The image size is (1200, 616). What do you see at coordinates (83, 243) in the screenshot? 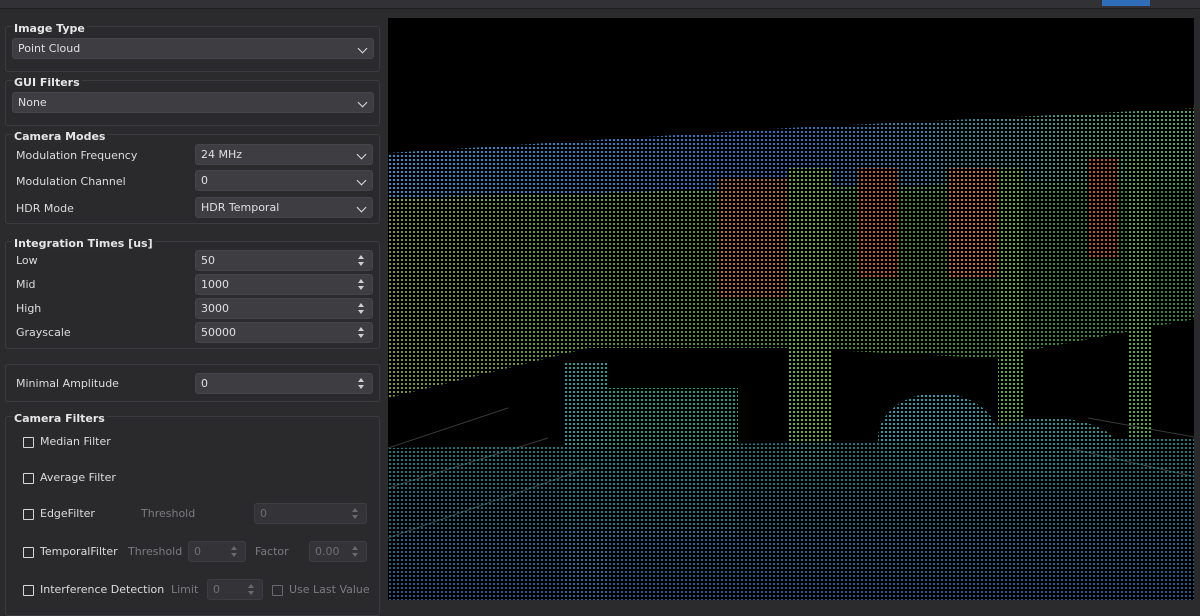
I see `integration-times-title: Integration Times [us]` at bounding box center [83, 243].